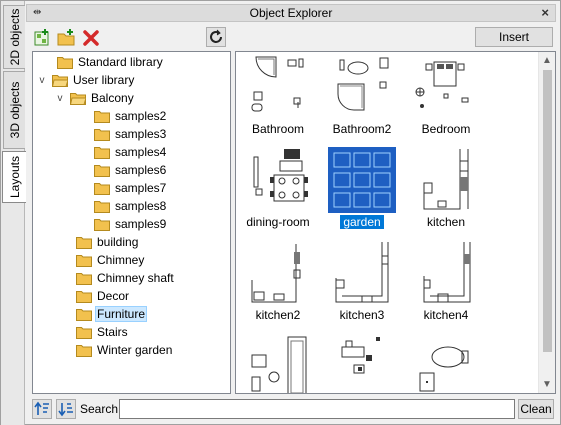 The width and height of the screenshot is (561, 425). I want to click on tree-item-label: samples7, so click(141, 188).